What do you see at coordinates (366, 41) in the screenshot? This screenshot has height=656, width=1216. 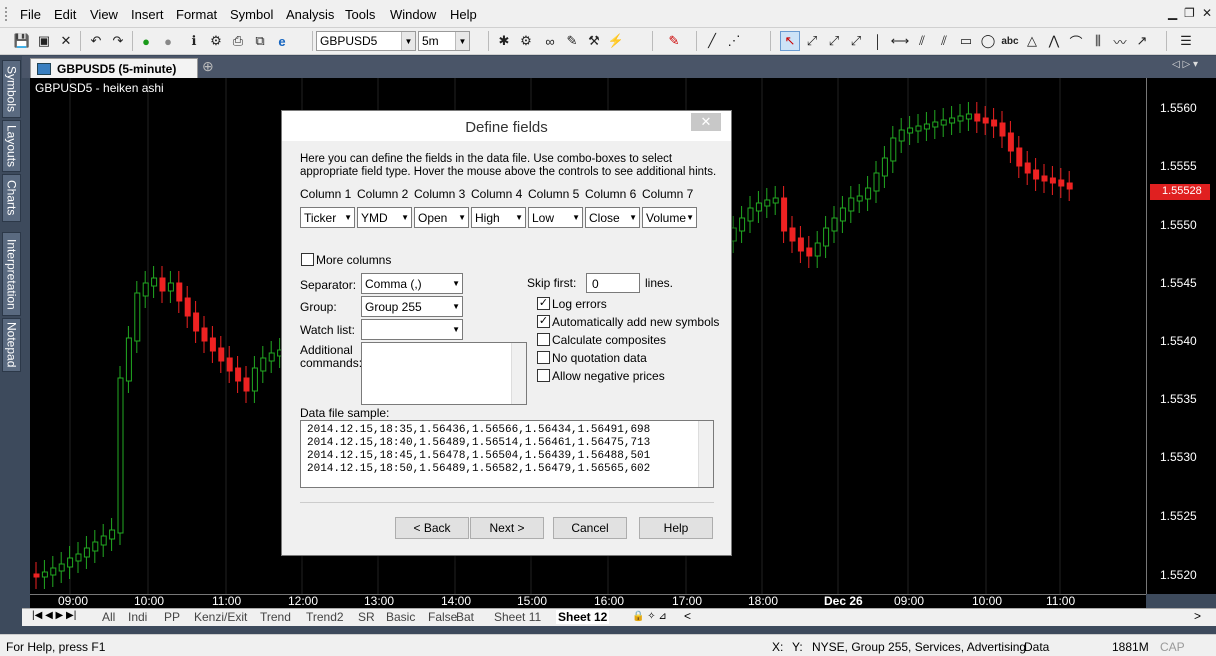 I see `symbol-combo: GBPUSD5 ▼` at bounding box center [366, 41].